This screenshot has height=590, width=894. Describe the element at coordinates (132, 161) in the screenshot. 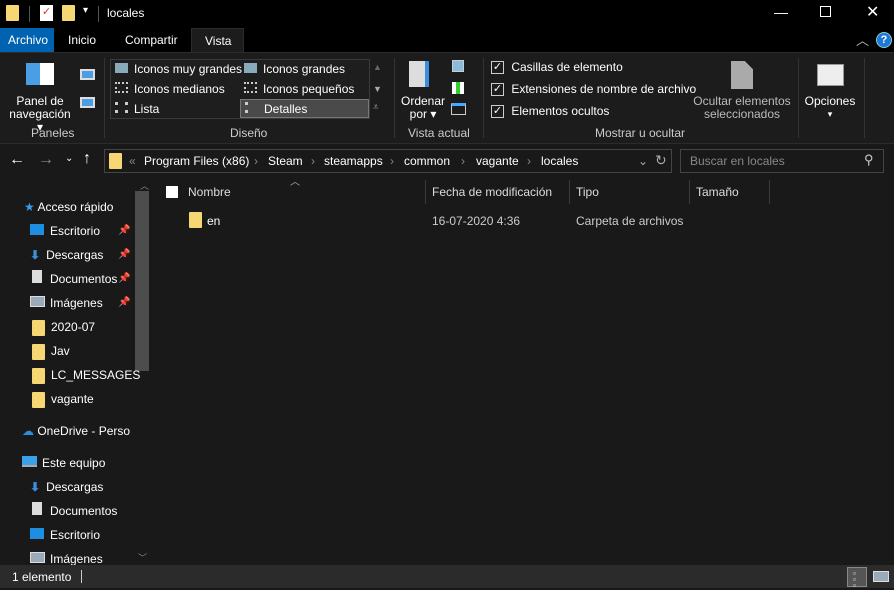

I see `breadcrumb-overflow: «` at that location.